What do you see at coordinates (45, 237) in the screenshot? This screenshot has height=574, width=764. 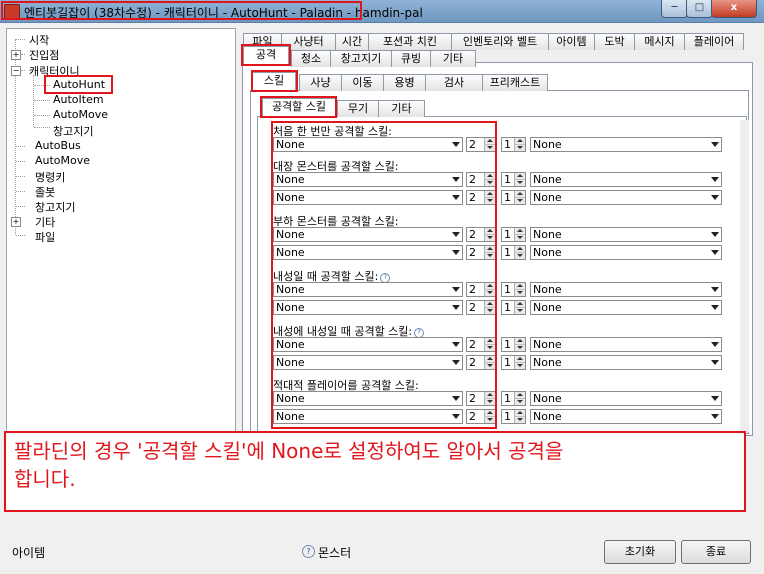 I see `tree-item-file: 파일` at bounding box center [45, 237].